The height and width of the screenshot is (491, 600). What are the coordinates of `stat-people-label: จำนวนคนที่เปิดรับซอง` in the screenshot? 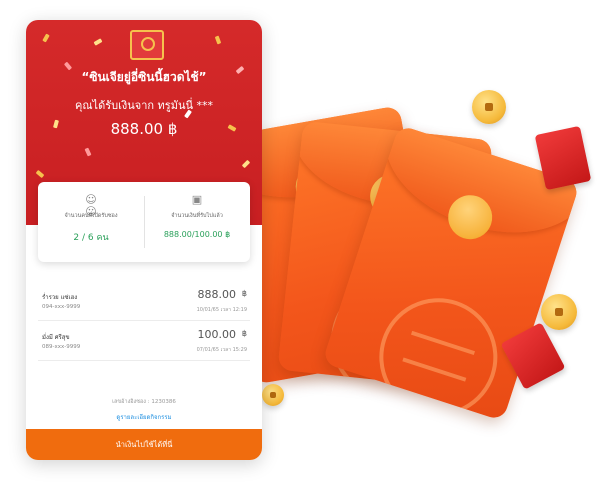 It's located at (91, 216).